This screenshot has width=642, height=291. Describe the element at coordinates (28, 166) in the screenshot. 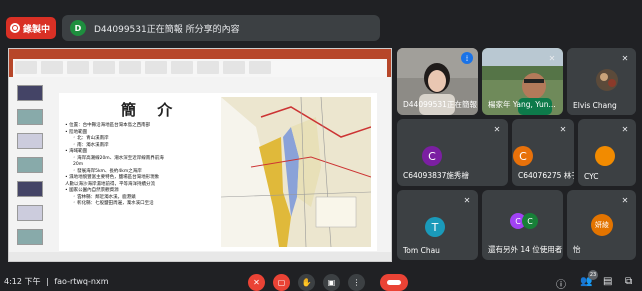

I see `slide-thumbnails` at that location.